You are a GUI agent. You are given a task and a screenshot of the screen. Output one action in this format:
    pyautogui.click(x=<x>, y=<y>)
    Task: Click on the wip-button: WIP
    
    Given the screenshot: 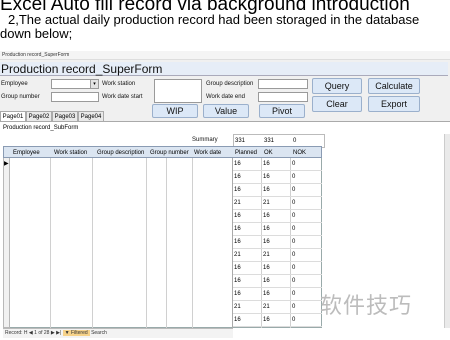 What is the action you would take?
    pyautogui.click(x=175, y=111)
    